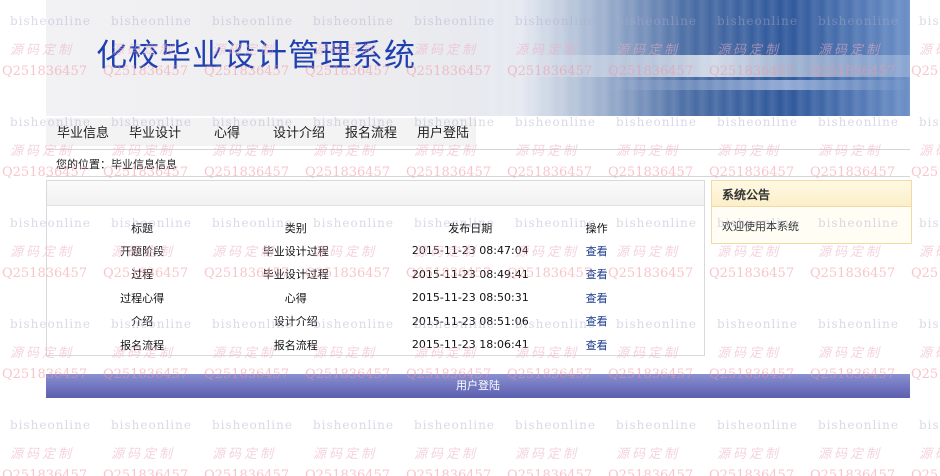 The width and height of the screenshot is (940, 476). What do you see at coordinates (375, 193) in the screenshot?
I see `panel-header` at bounding box center [375, 193].